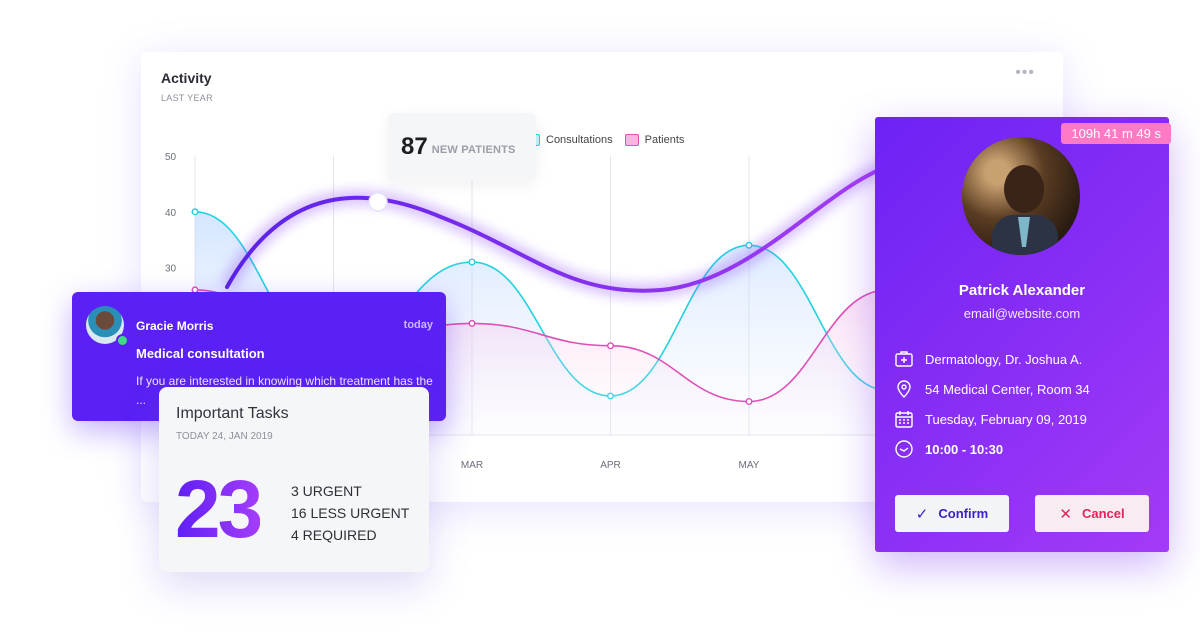 This screenshot has width=1200, height=638. I want to click on date-text: Tuesday, February 09, 2019, so click(1006, 419).